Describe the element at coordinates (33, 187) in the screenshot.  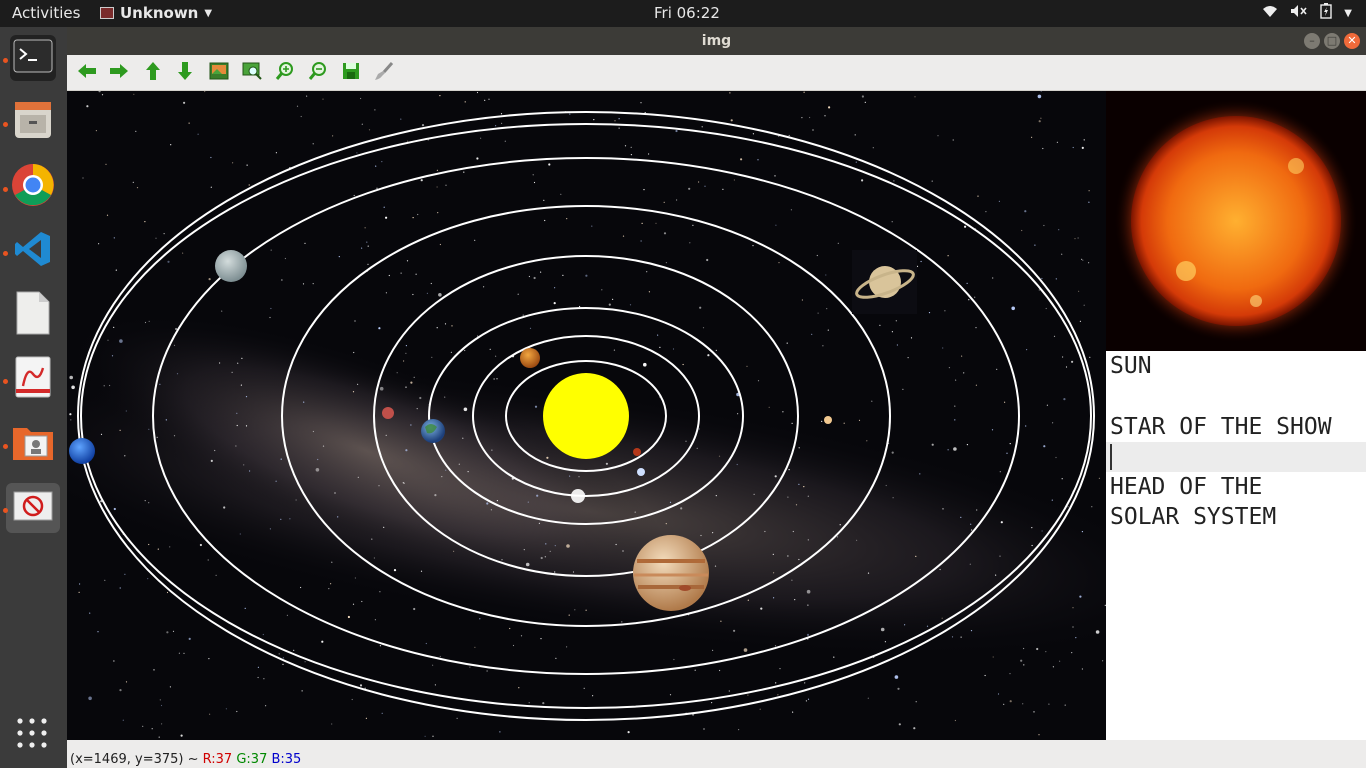
I see `dock-item-chrome` at that location.